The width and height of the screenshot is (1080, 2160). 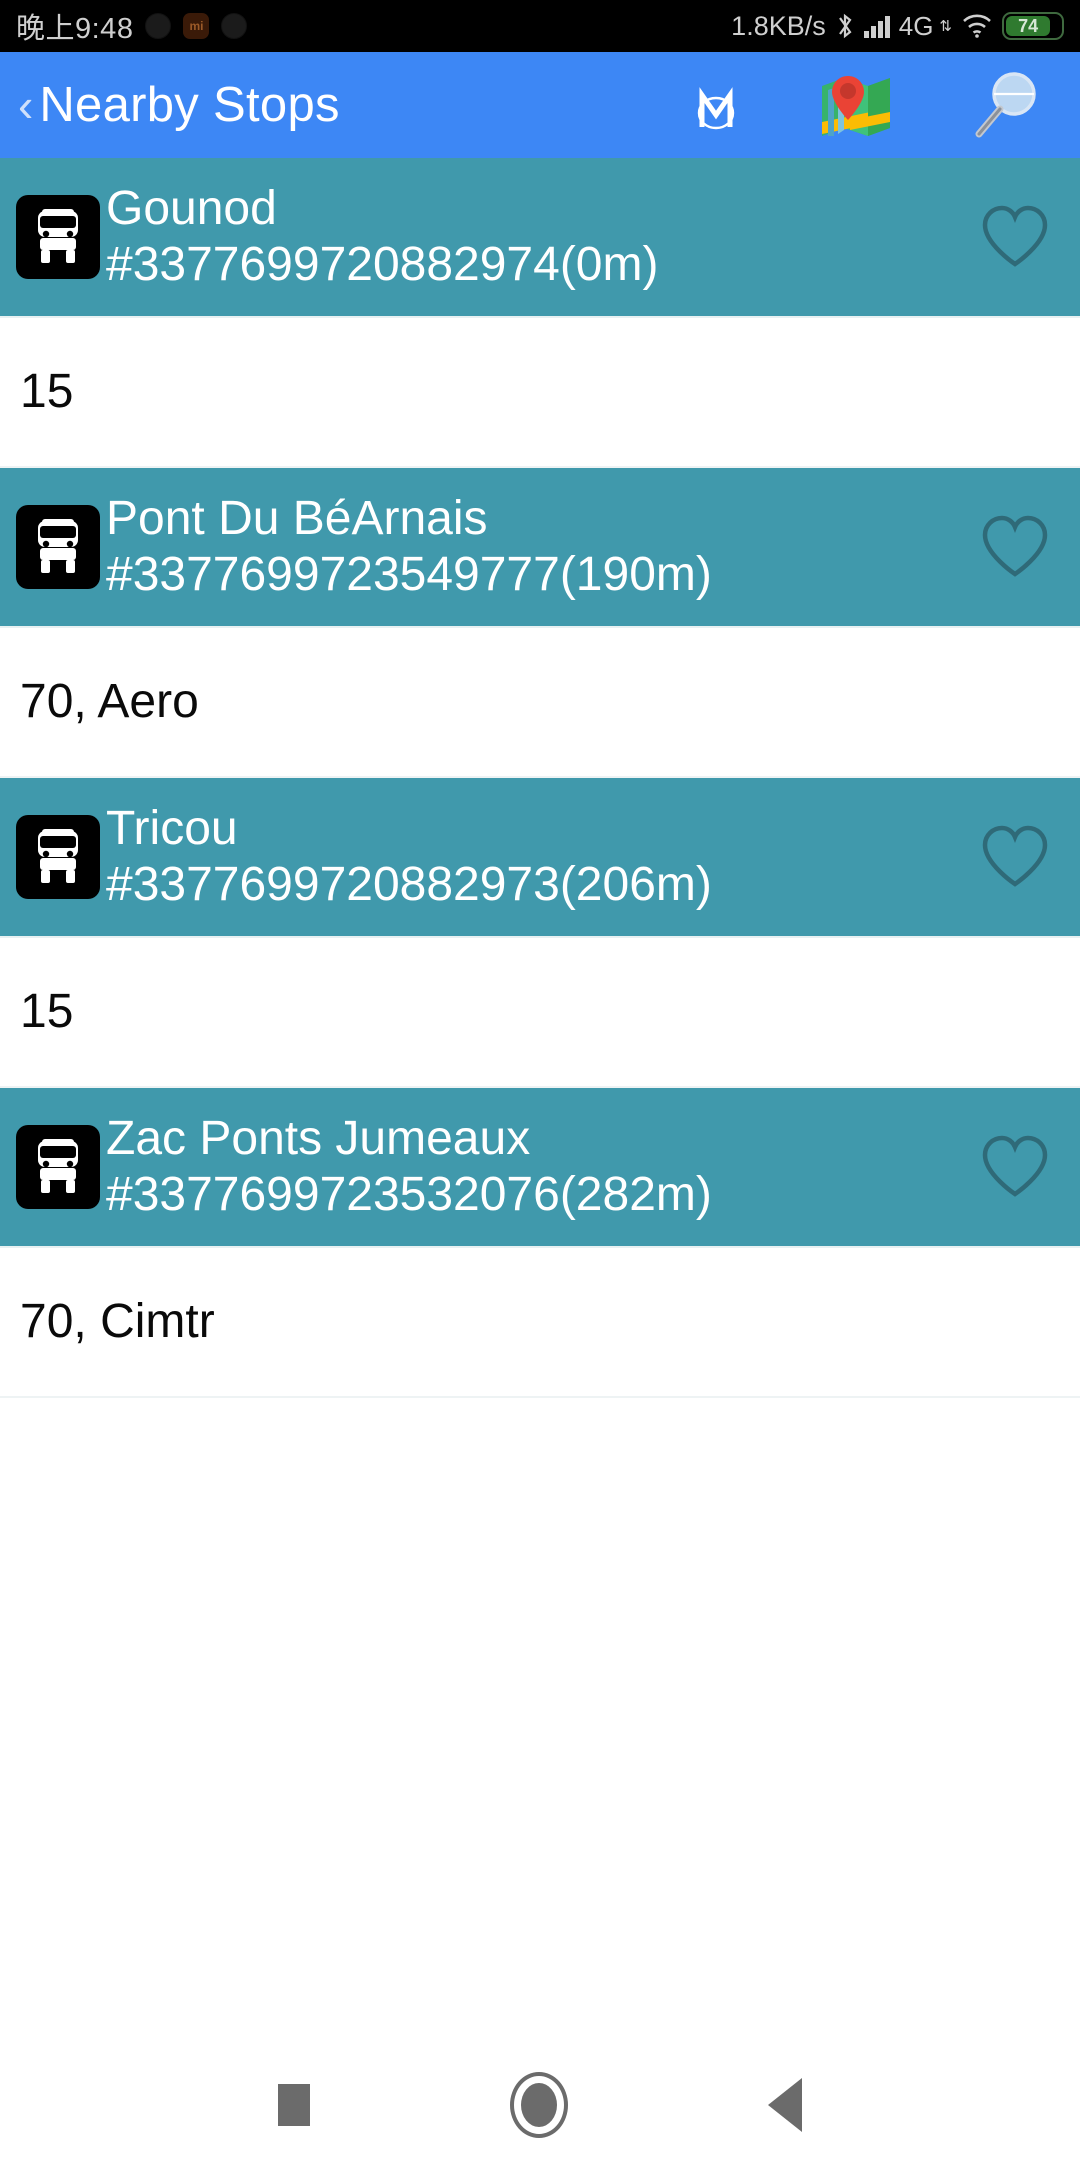 What do you see at coordinates (540, 1323) in the screenshot?
I see `route-list-item: 70, Cimtr` at bounding box center [540, 1323].